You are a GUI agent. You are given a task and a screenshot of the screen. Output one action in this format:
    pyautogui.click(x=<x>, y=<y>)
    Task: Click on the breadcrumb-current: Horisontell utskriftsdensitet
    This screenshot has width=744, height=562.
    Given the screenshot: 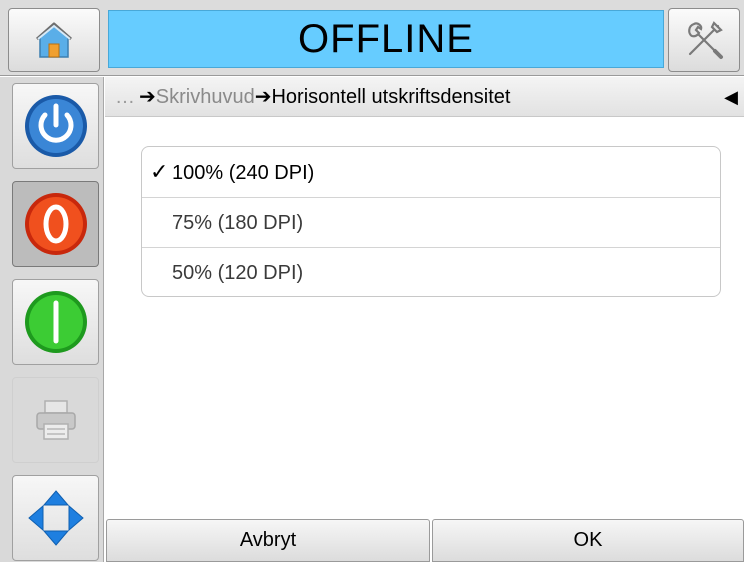 What is the action you would take?
    pyautogui.click(x=391, y=97)
    